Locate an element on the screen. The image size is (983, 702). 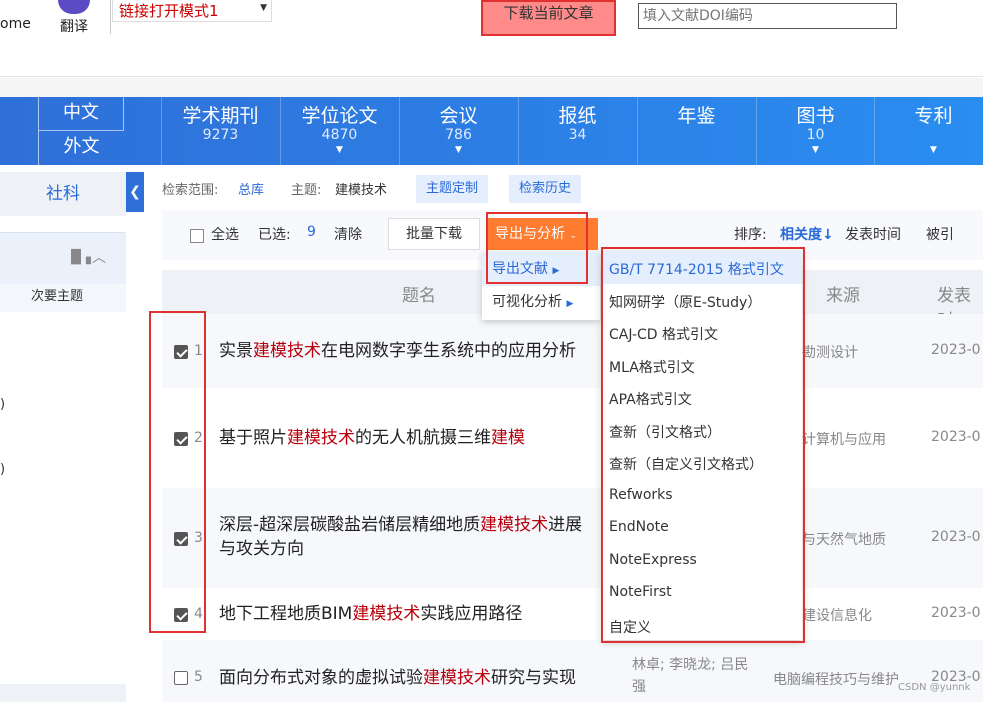
row-source: 与天然气地质 is located at coordinates (844, 539).